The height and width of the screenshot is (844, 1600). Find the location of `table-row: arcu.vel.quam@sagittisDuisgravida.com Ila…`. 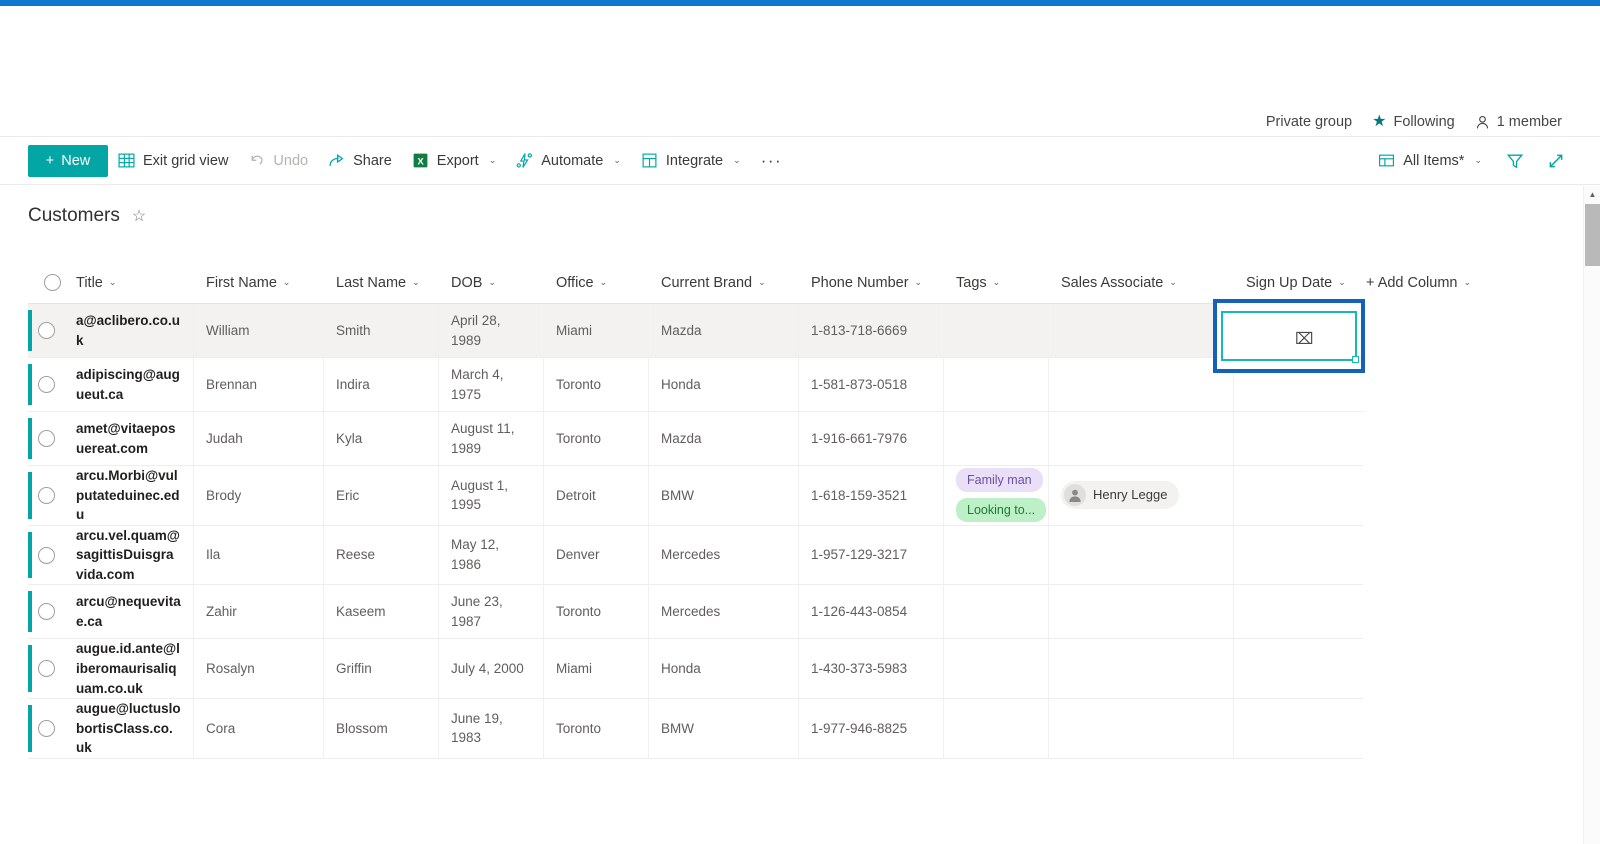

table-row: arcu.vel.quam@sagittisDuisgravida.com Ila… is located at coordinates (695, 555).